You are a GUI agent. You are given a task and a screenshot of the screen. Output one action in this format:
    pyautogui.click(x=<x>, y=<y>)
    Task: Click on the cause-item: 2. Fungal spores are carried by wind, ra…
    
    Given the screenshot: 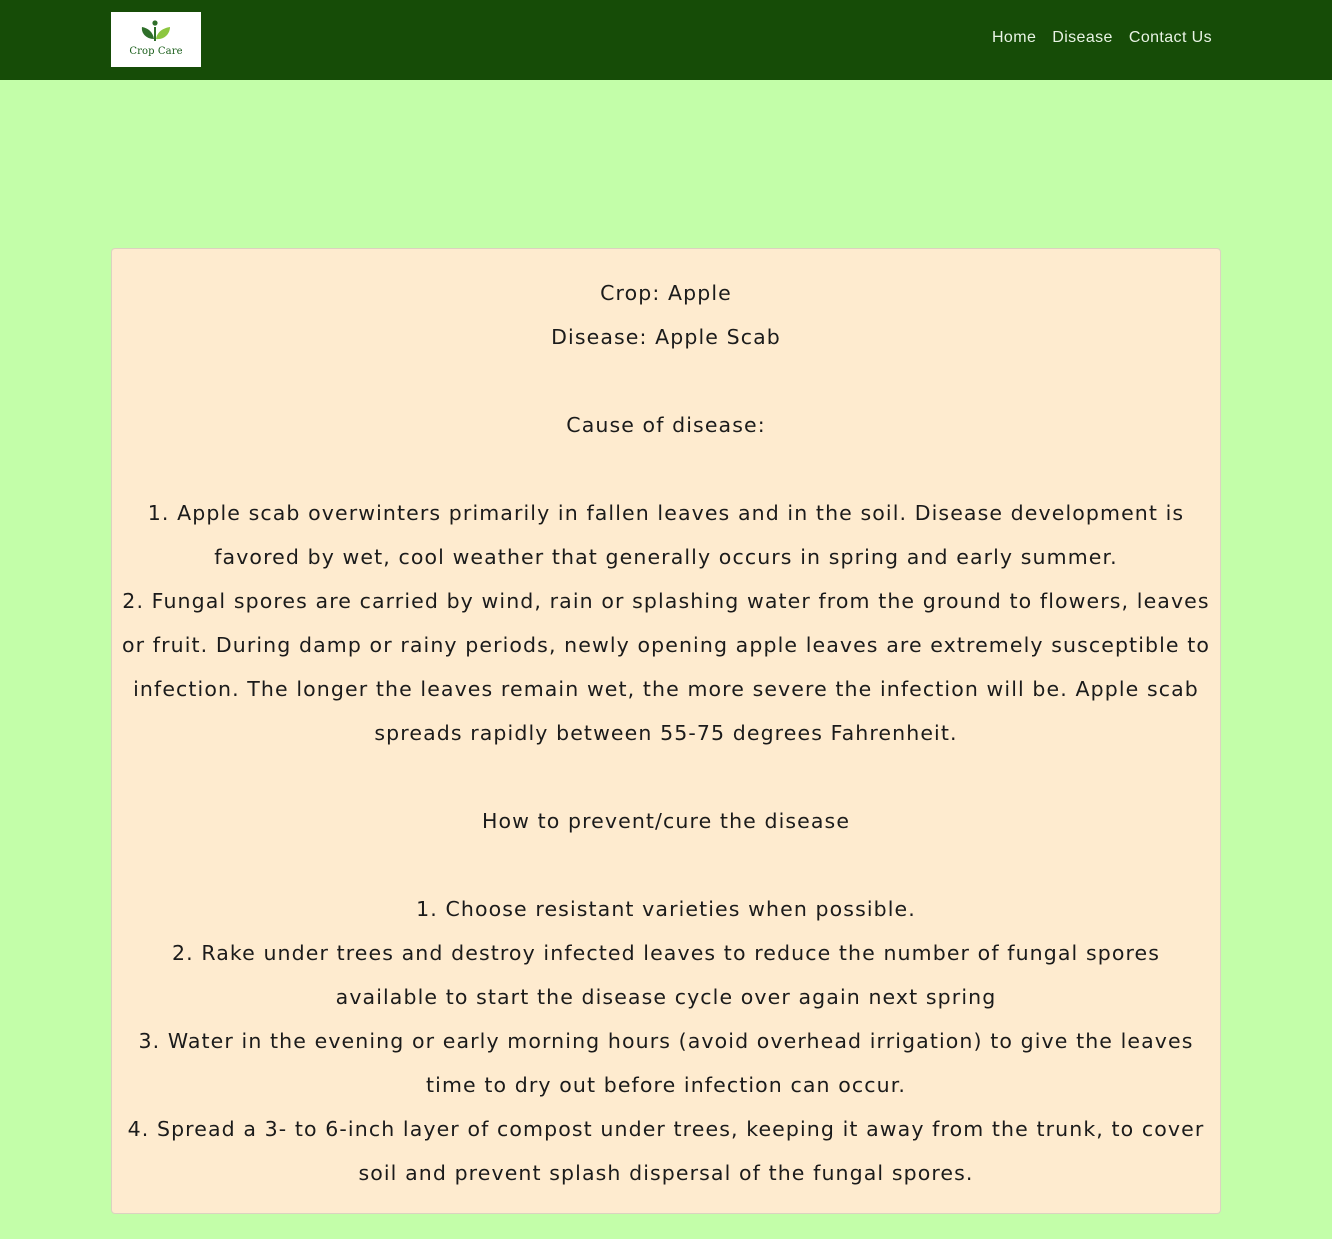 What is the action you would take?
    pyautogui.click(x=666, y=667)
    